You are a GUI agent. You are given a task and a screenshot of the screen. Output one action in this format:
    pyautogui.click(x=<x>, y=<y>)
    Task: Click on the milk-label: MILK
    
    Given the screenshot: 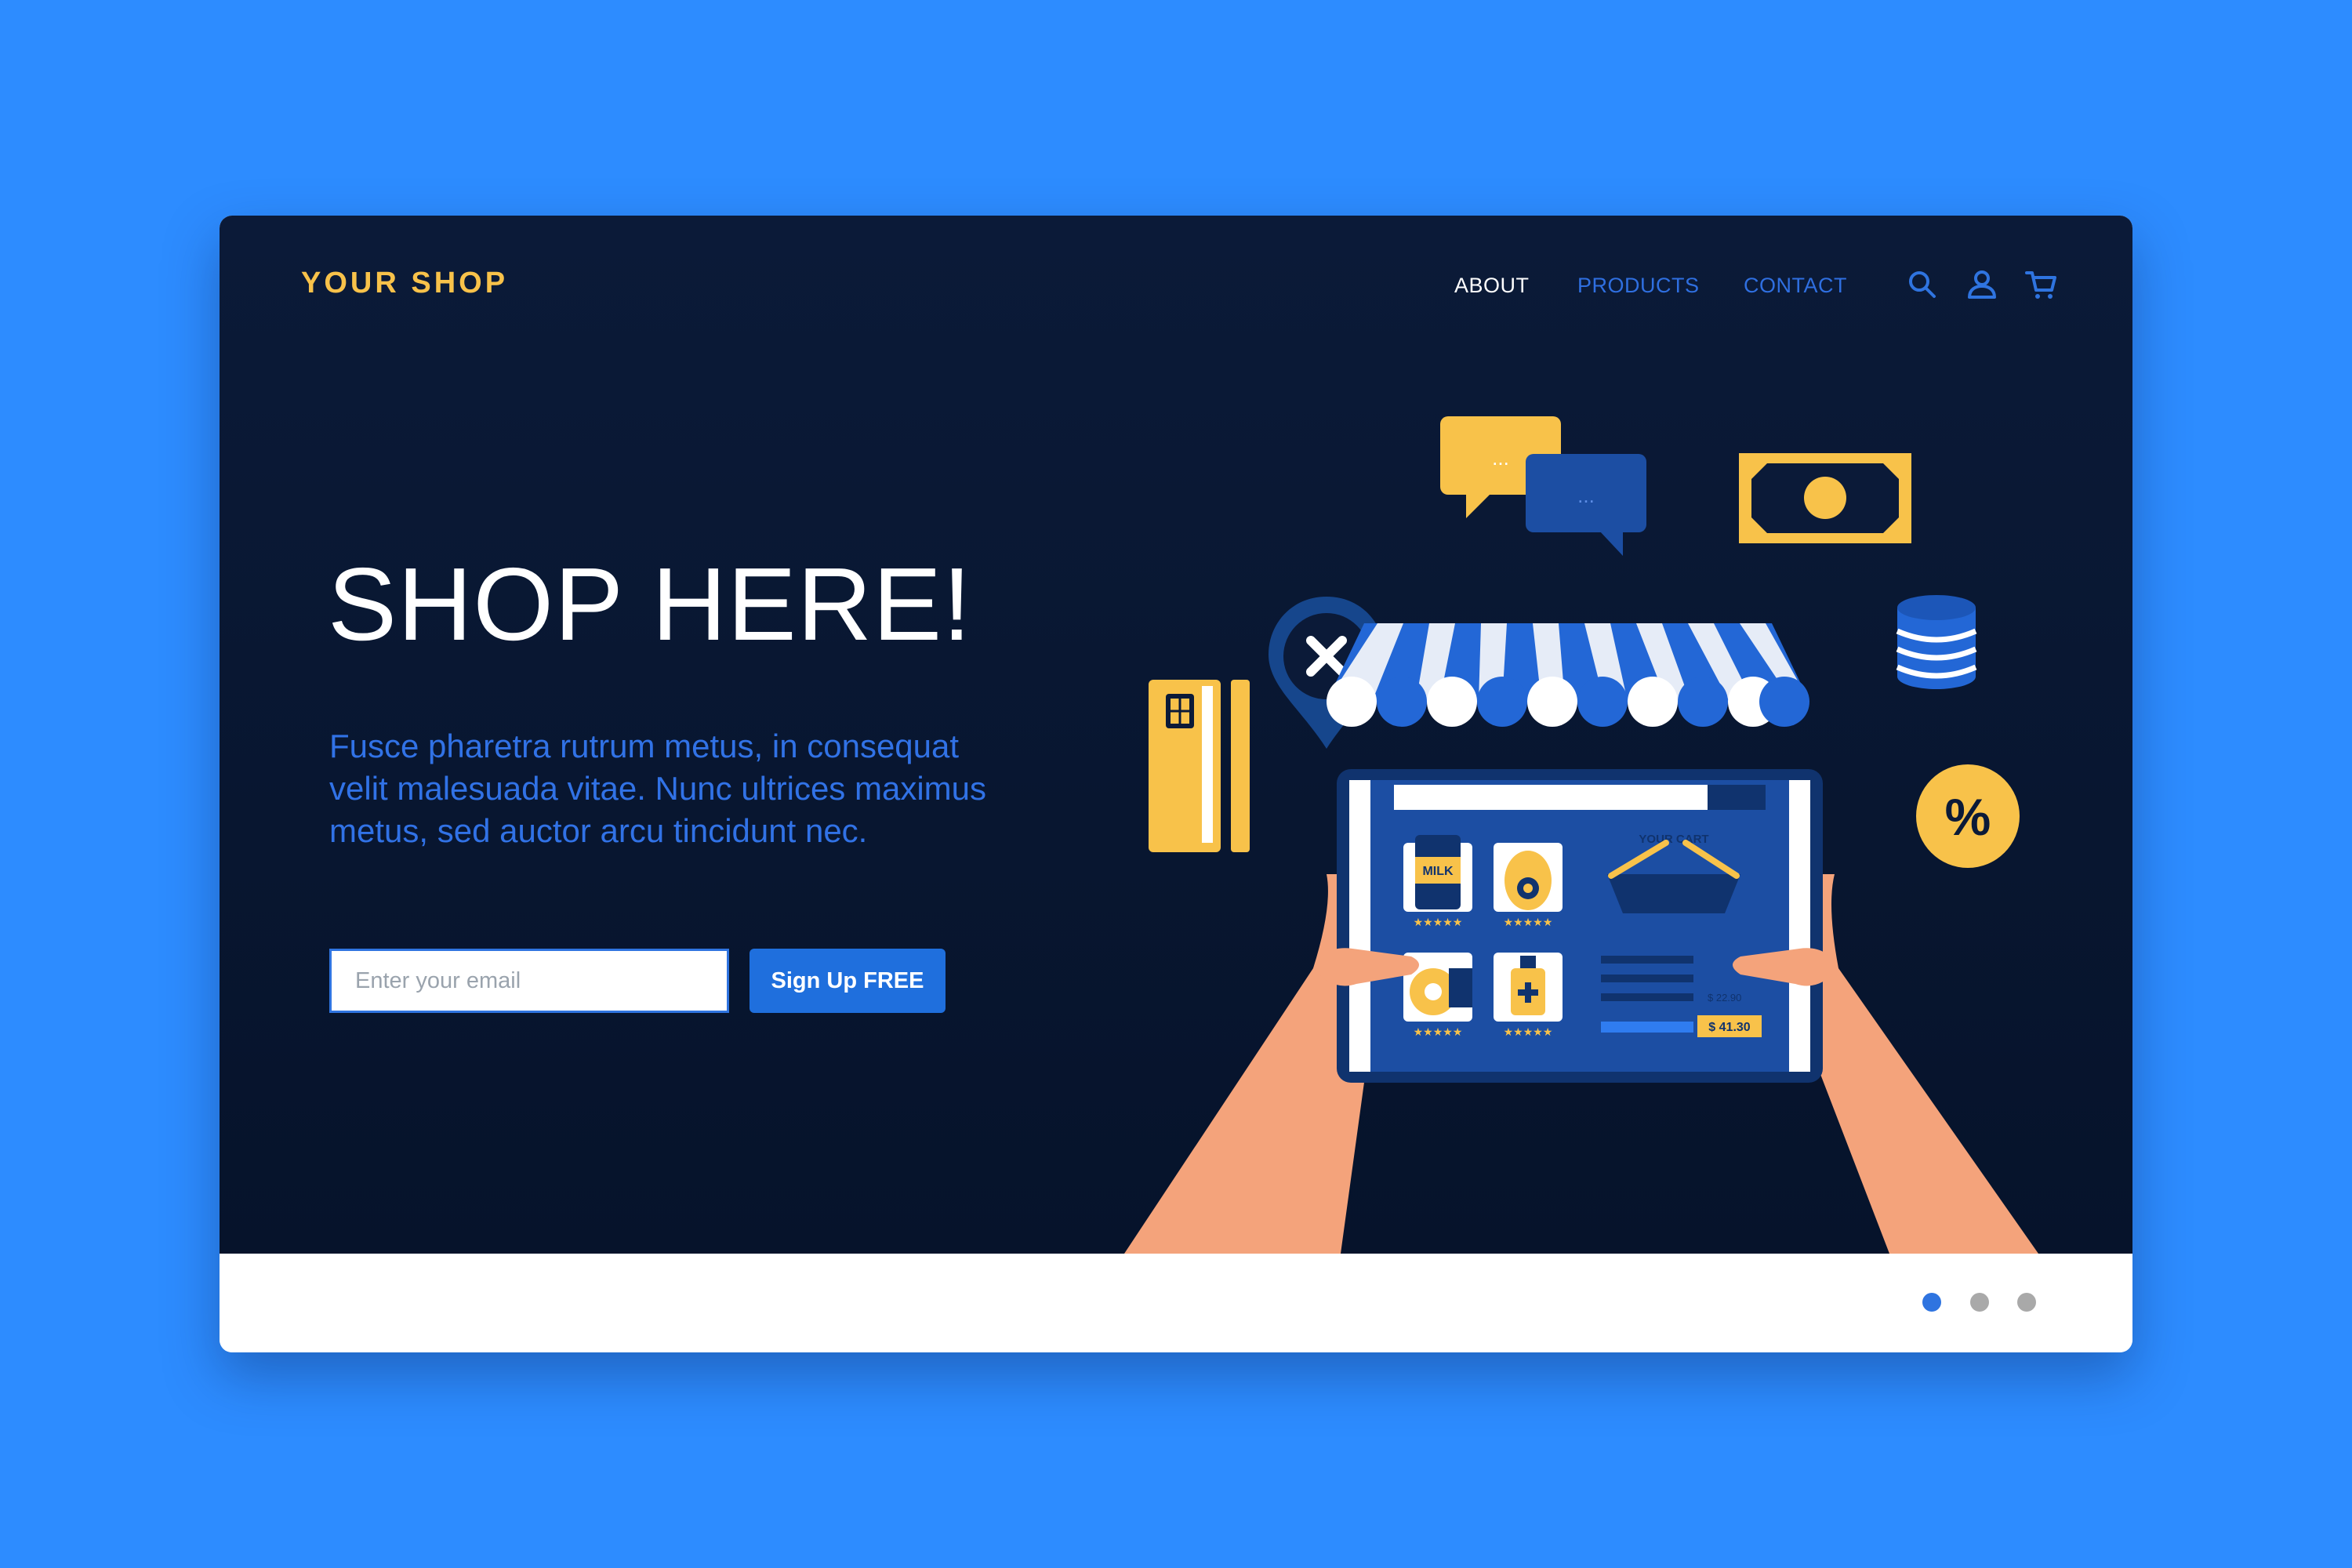 What is the action you would take?
    pyautogui.click(x=1438, y=872)
    